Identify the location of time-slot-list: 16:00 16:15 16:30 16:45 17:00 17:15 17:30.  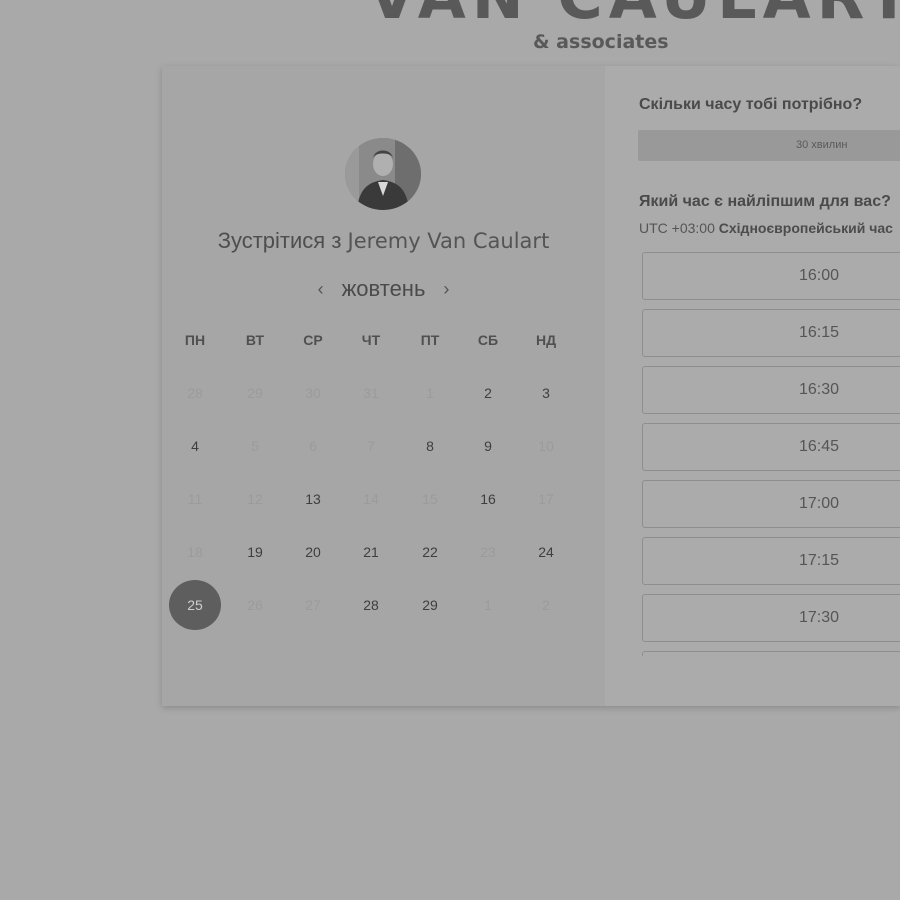
(771, 454).